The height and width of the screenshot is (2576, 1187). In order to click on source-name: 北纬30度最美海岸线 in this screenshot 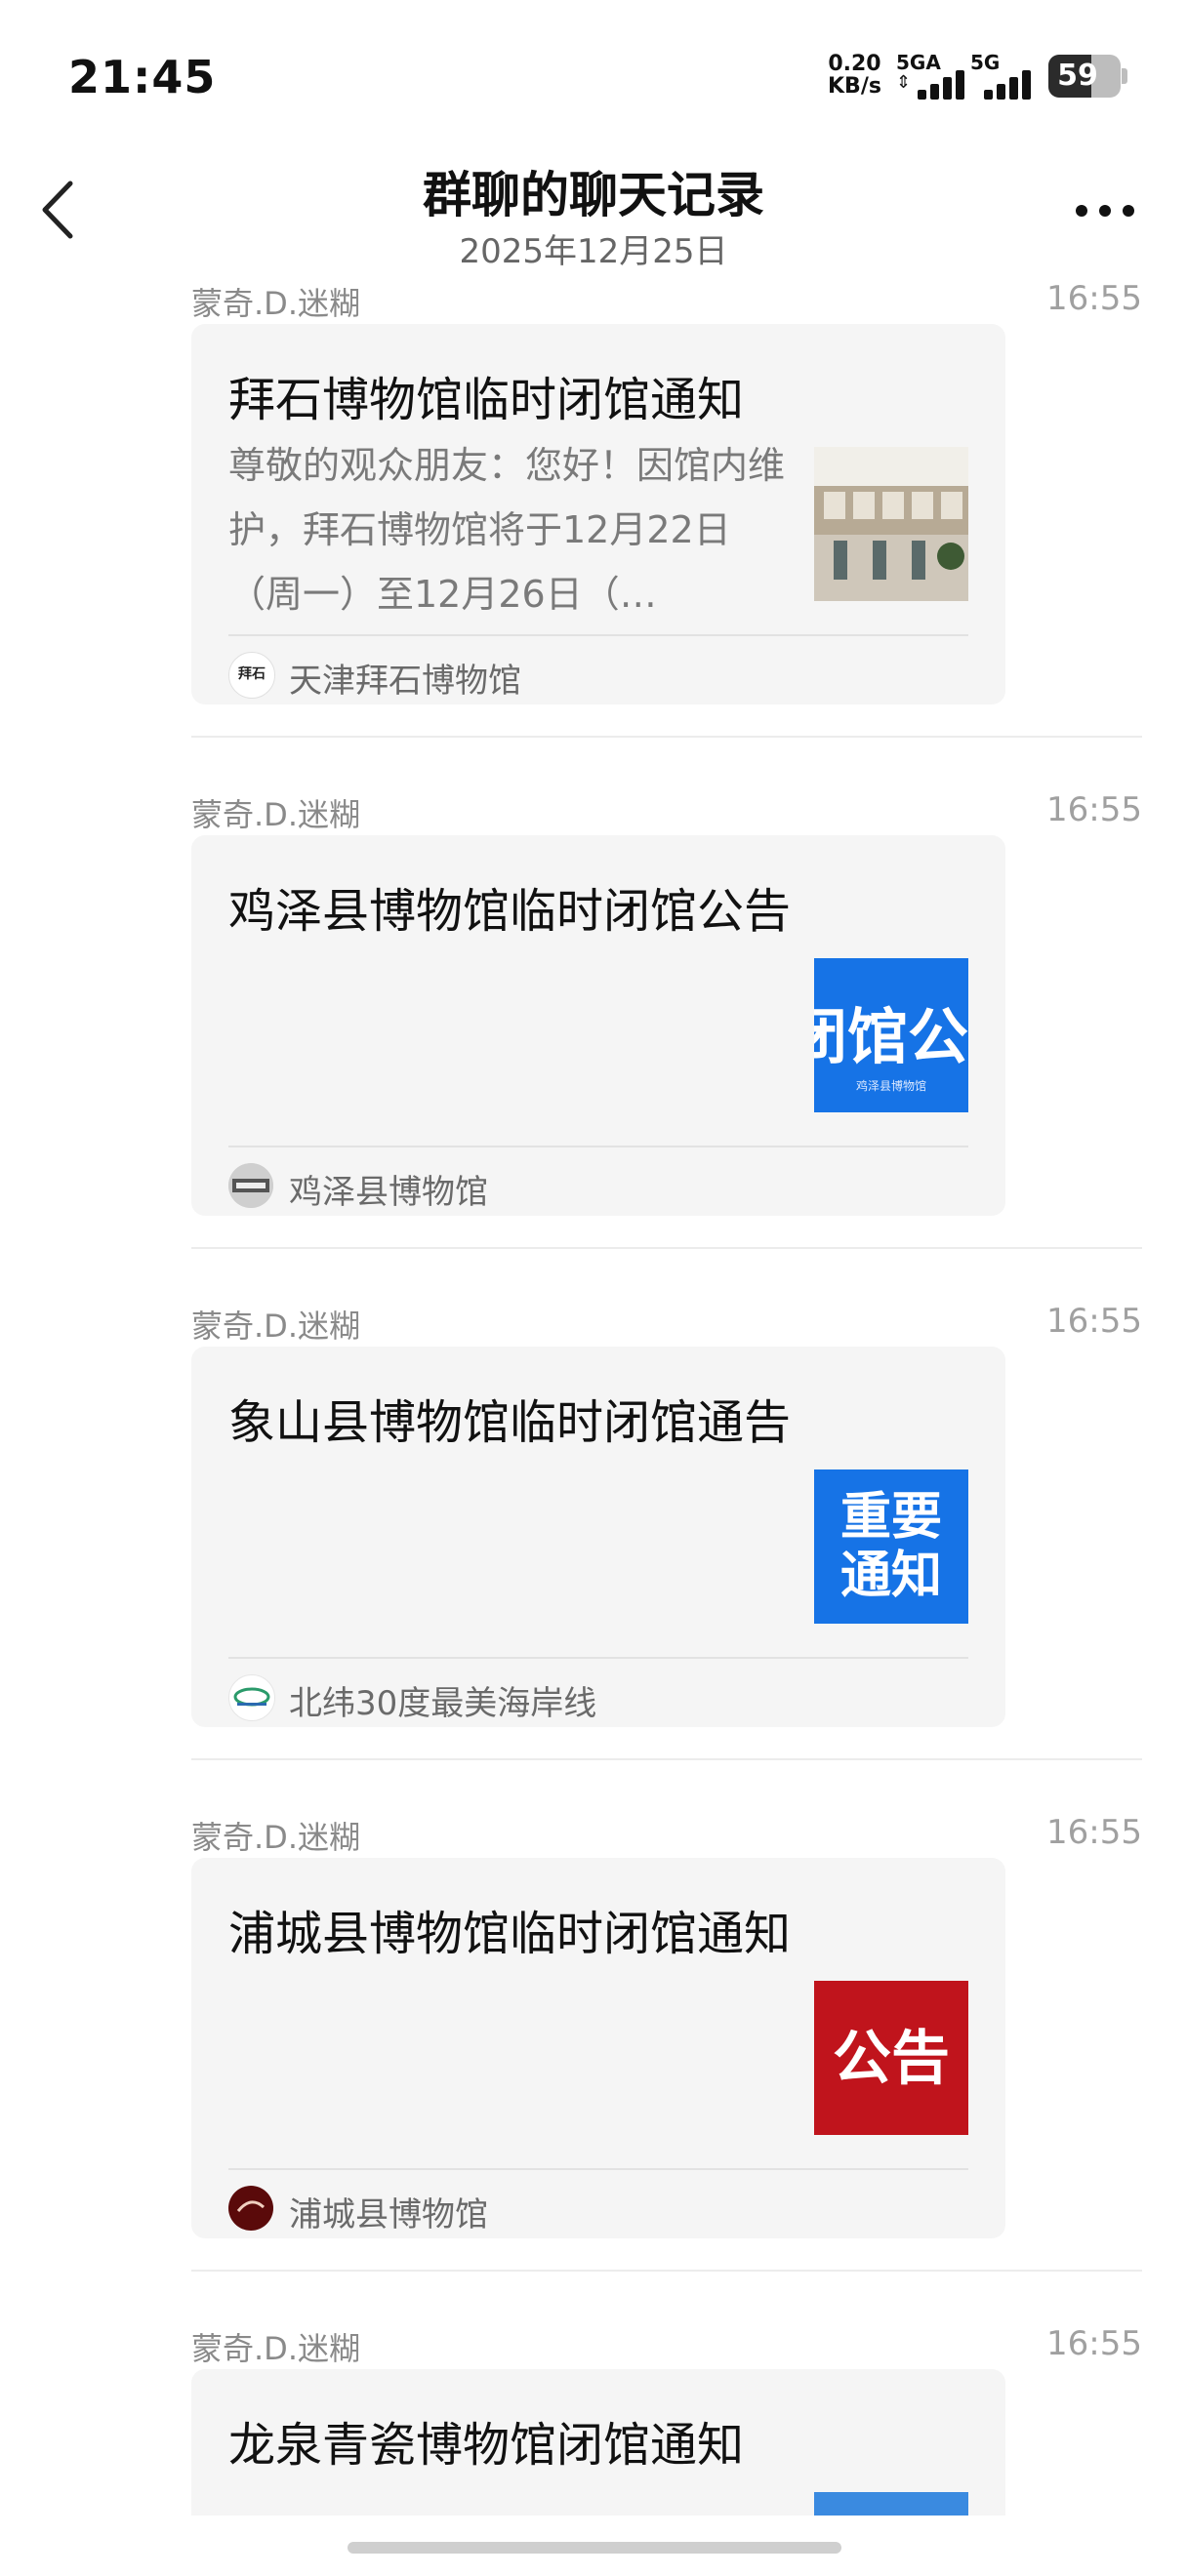, I will do `click(443, 1703)`.